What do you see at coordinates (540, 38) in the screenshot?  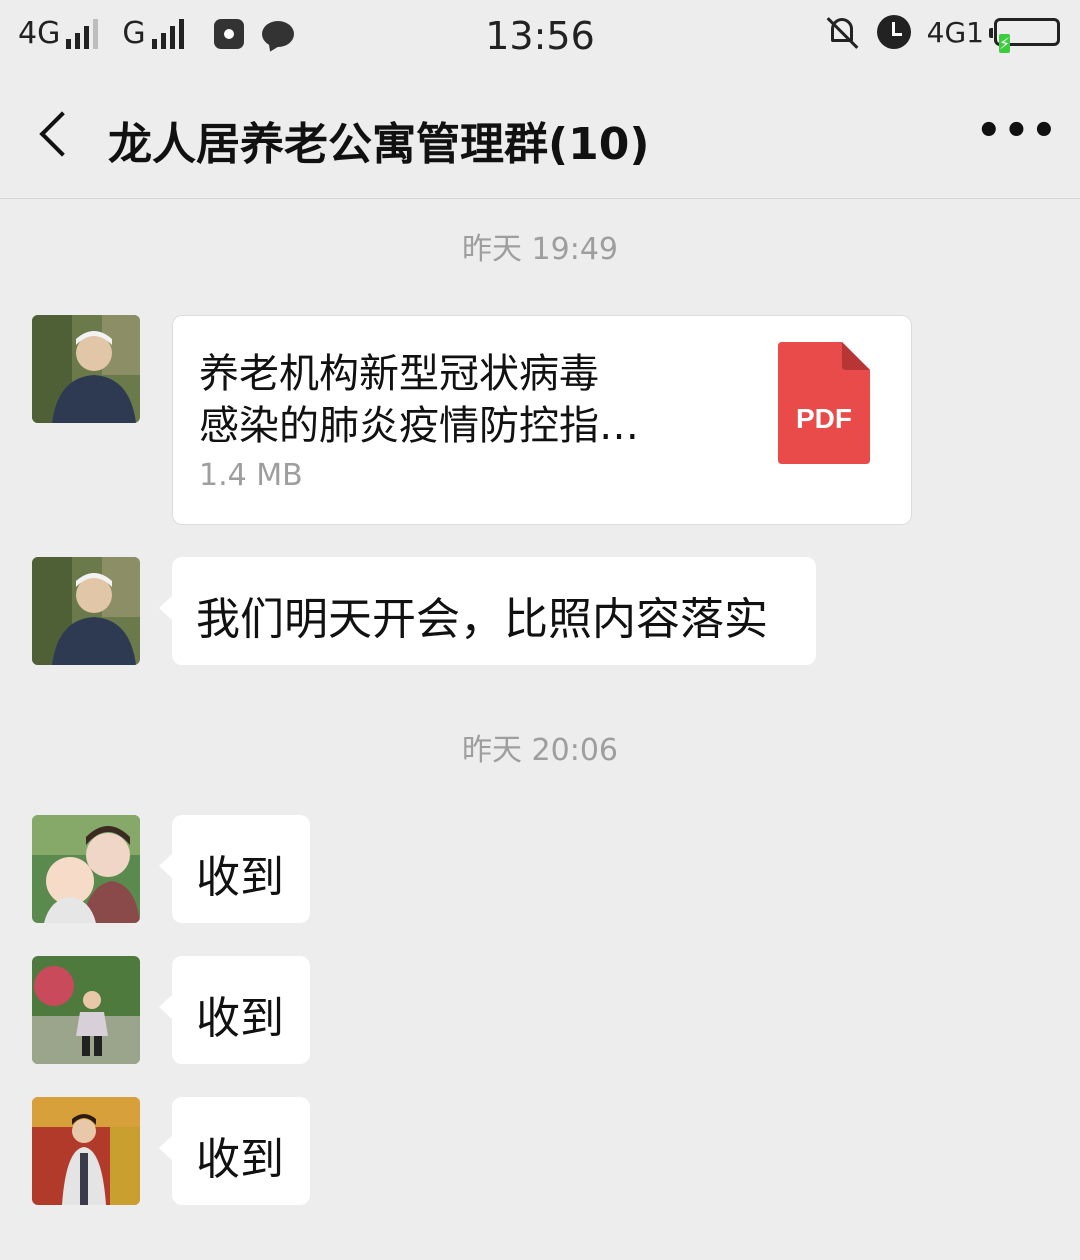 I see `status-bar: 4G G 13:56 4G1 ⚡` at bounding box center [540, 38].